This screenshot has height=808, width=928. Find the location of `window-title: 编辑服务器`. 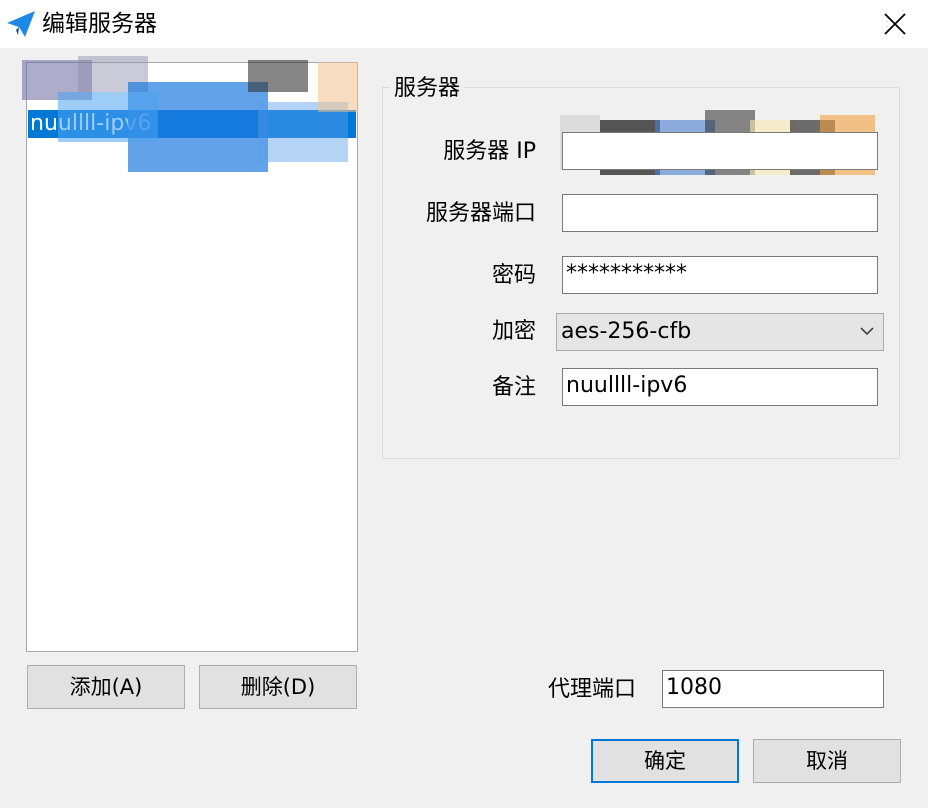

window-title: 编辑服务器 is located at coordinates (99, 24).